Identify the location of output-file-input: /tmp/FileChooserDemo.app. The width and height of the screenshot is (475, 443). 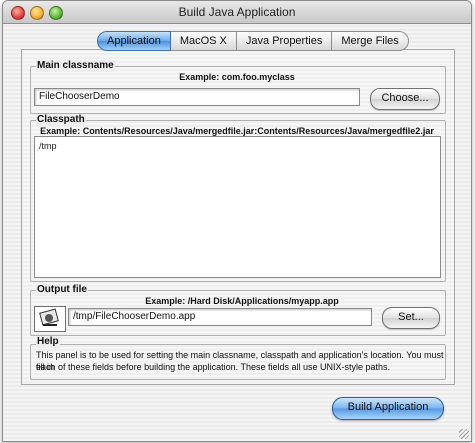
(220, 317).